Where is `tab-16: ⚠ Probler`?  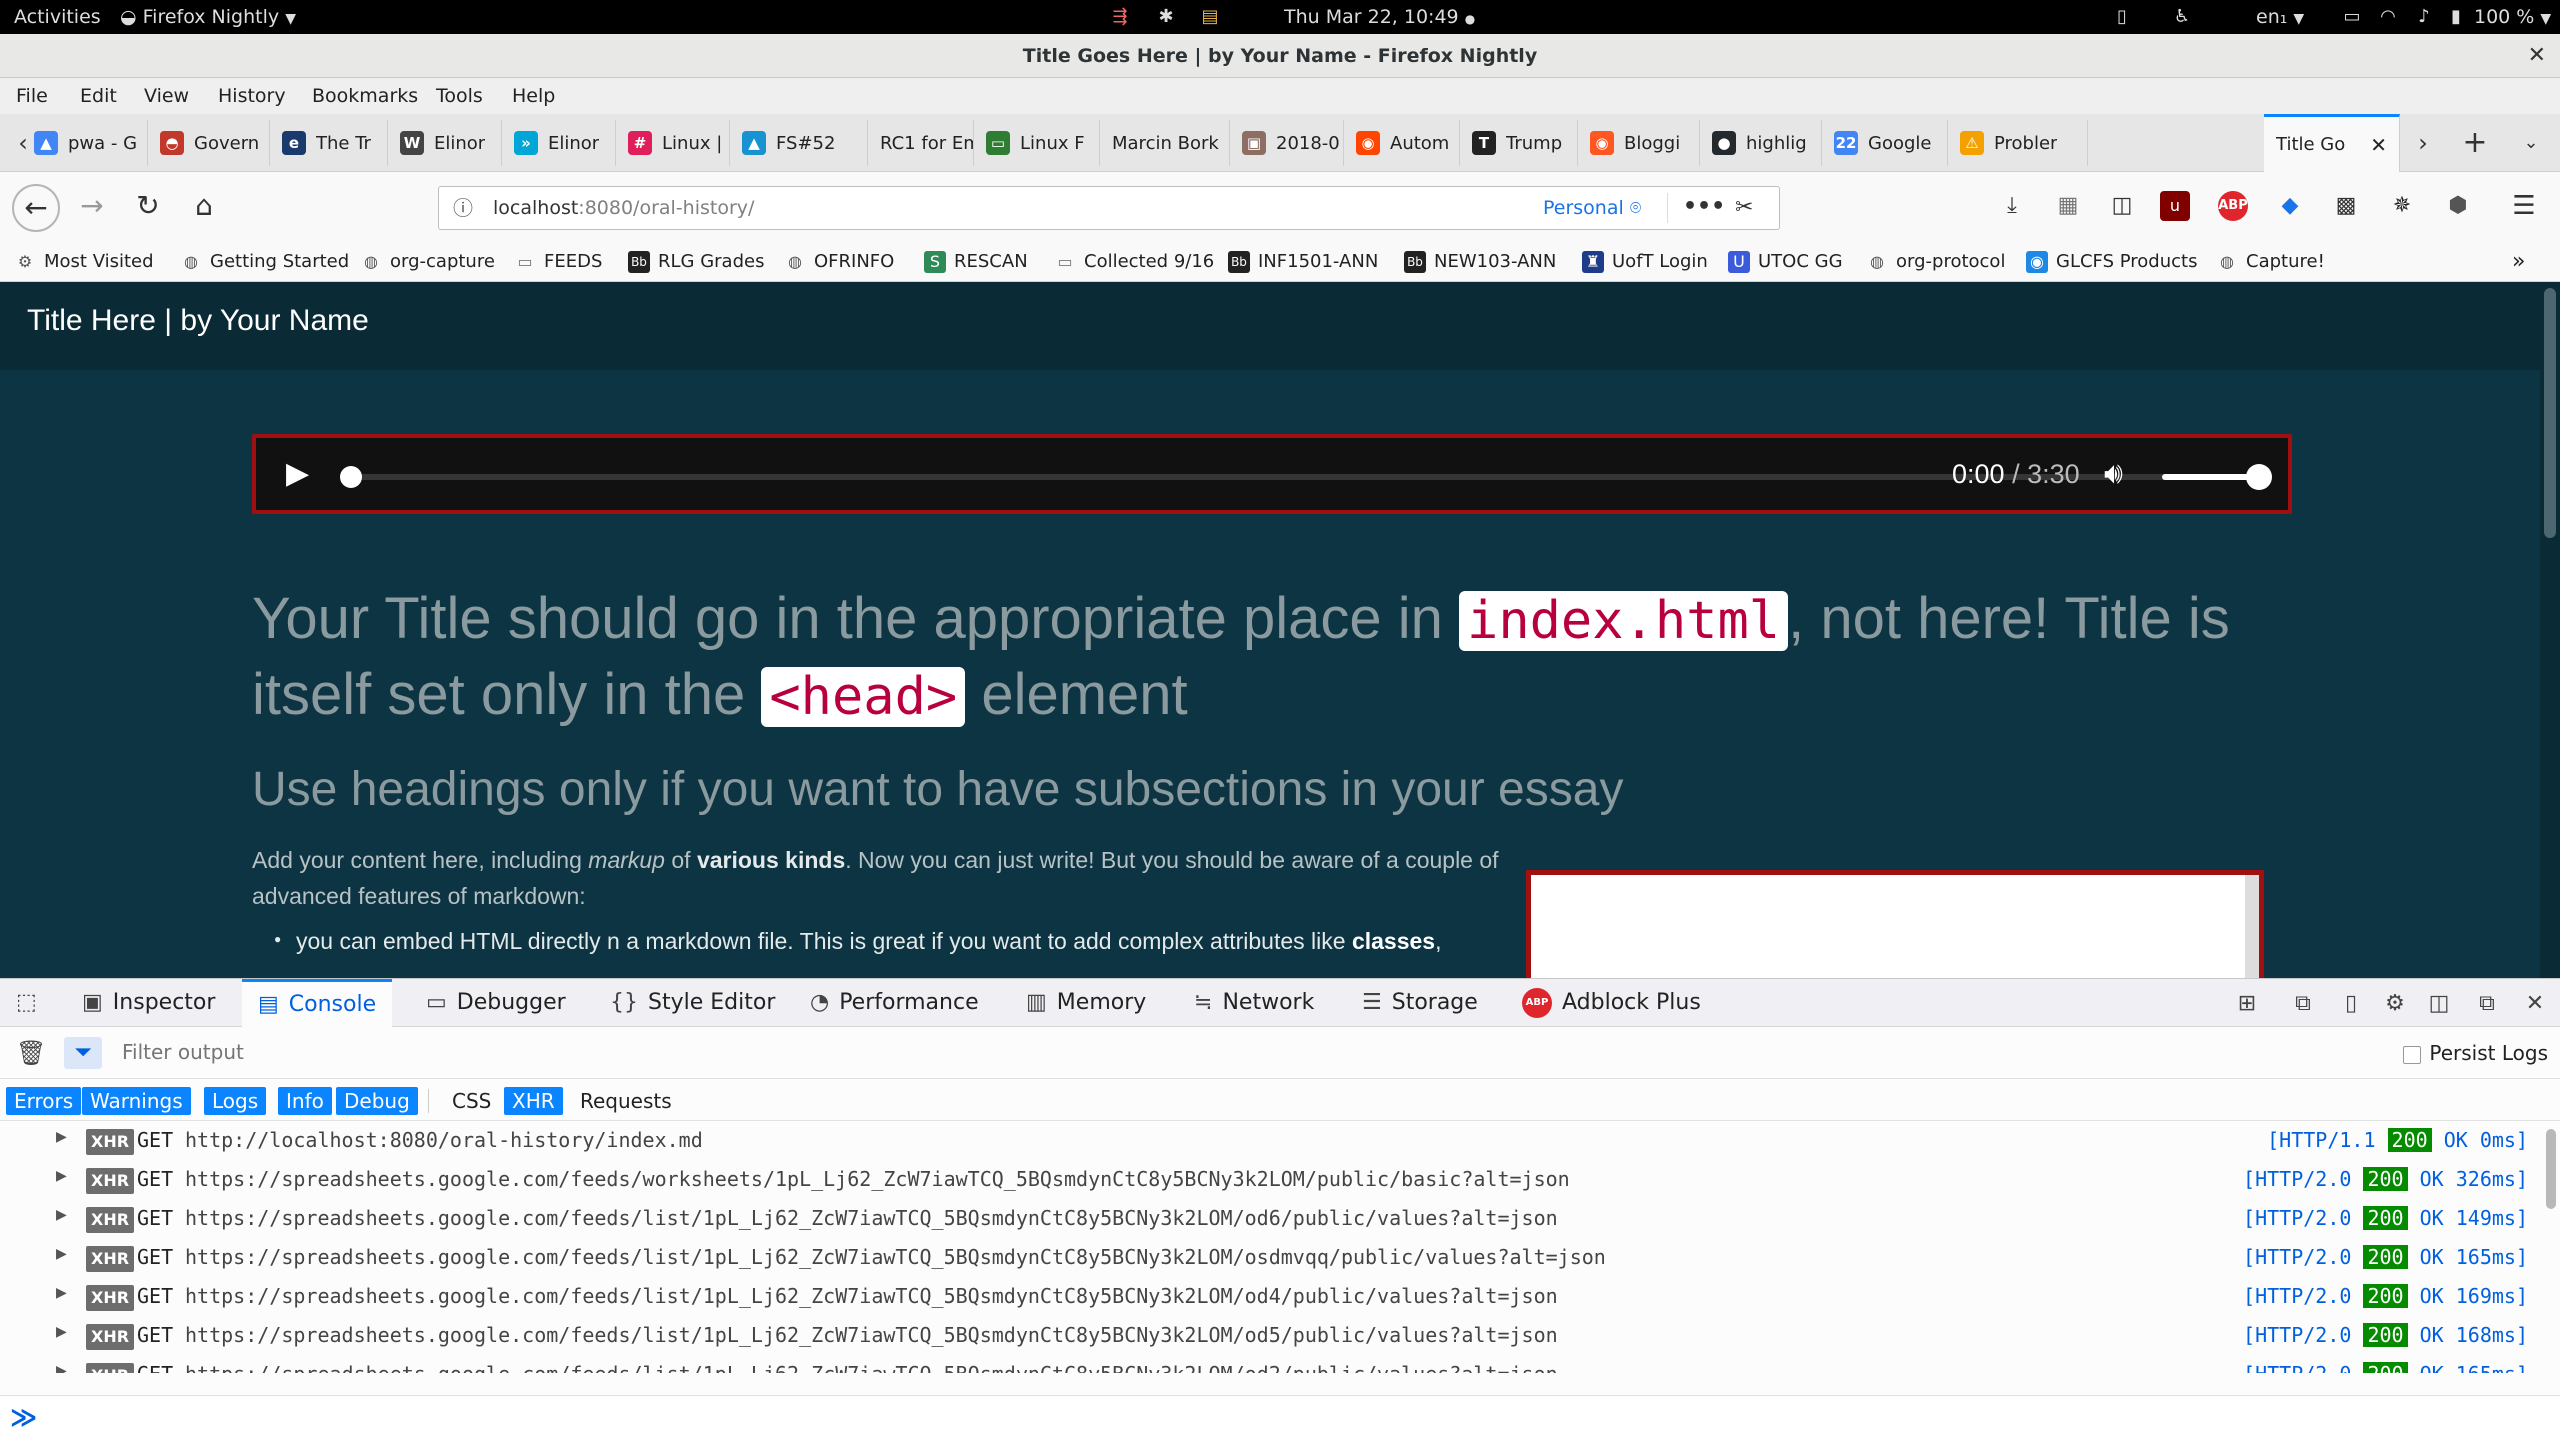
tab-16: ⚠ Probler is located at coordinates (2018, 143).